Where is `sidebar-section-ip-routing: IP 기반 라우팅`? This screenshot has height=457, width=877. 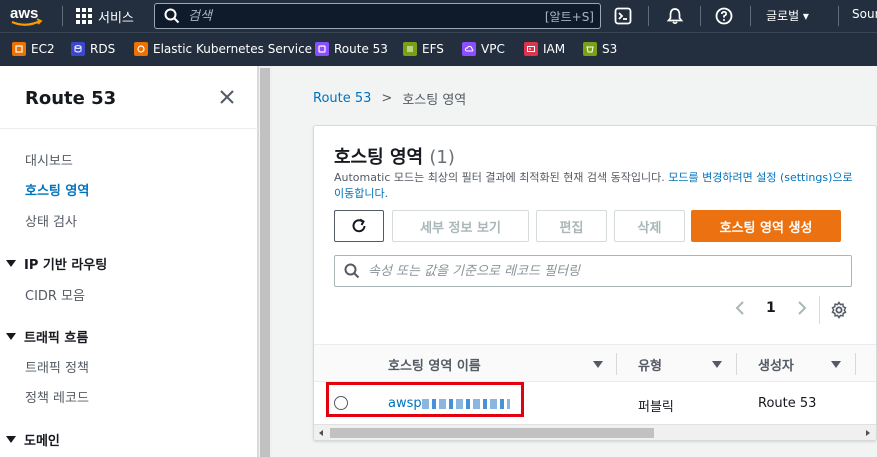
sidebar-section-ip-routing: IP 기반 라우팅 is located at coordinates (56, 263).